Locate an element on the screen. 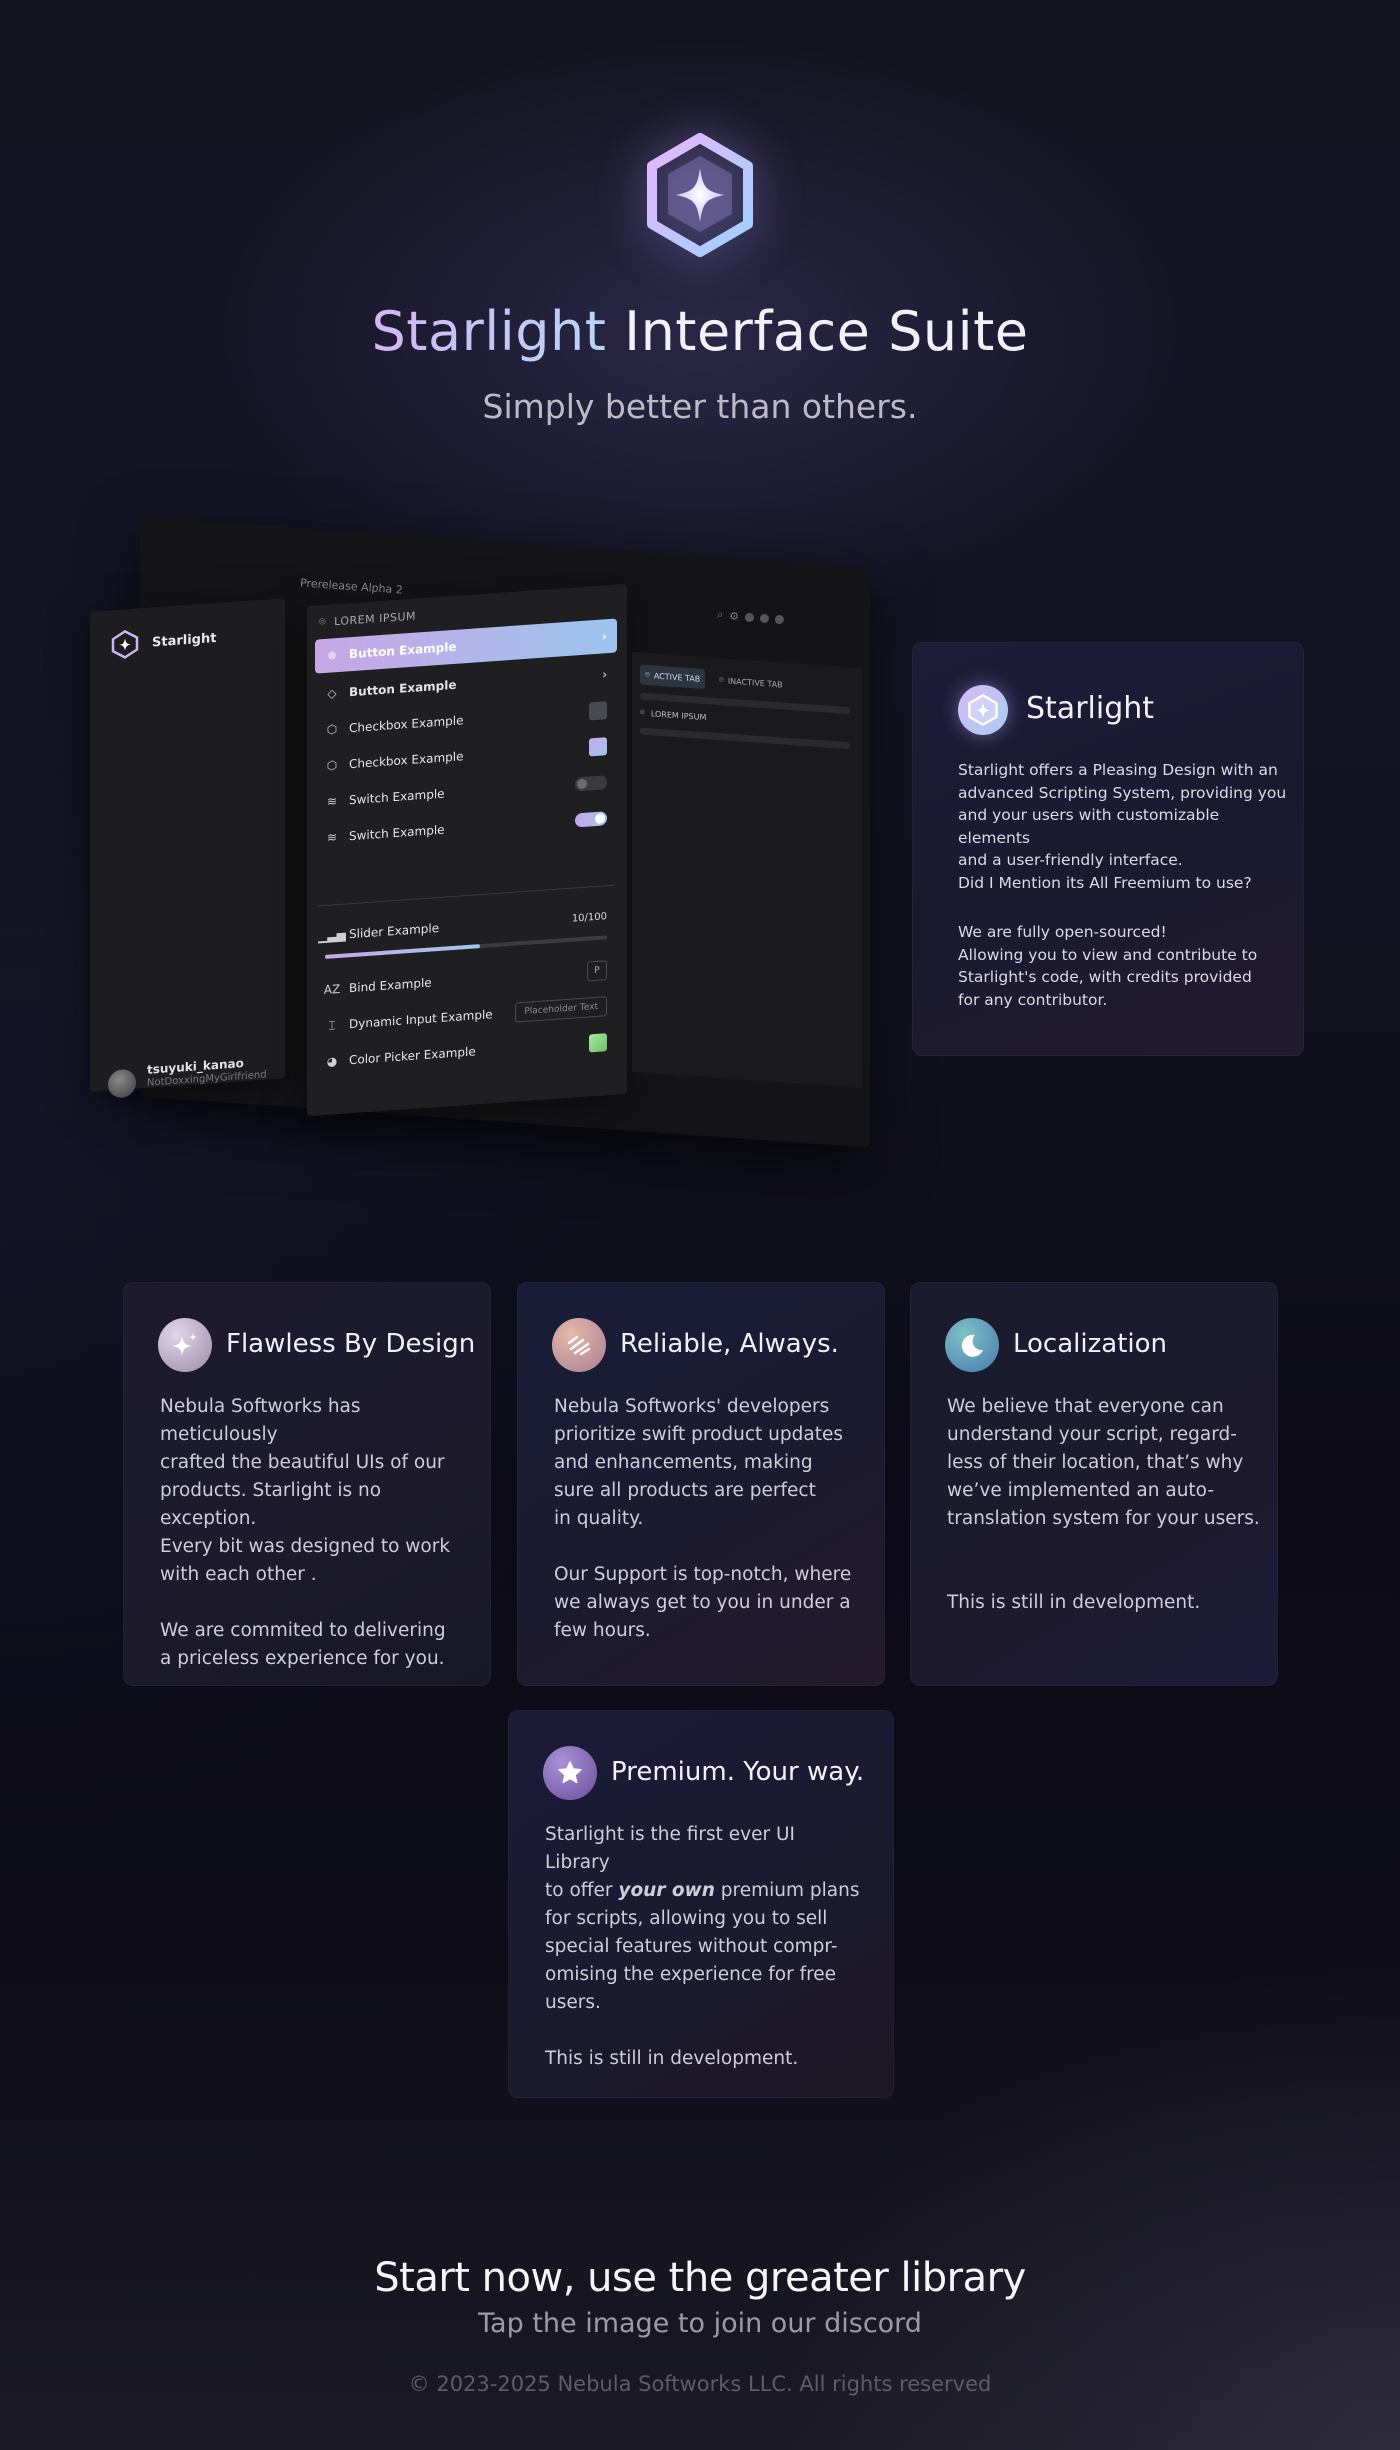 The width and height of the screenshot is (1400, 2450). hero-title: Starlight Interface Suite is located at coordinates (700, 331).